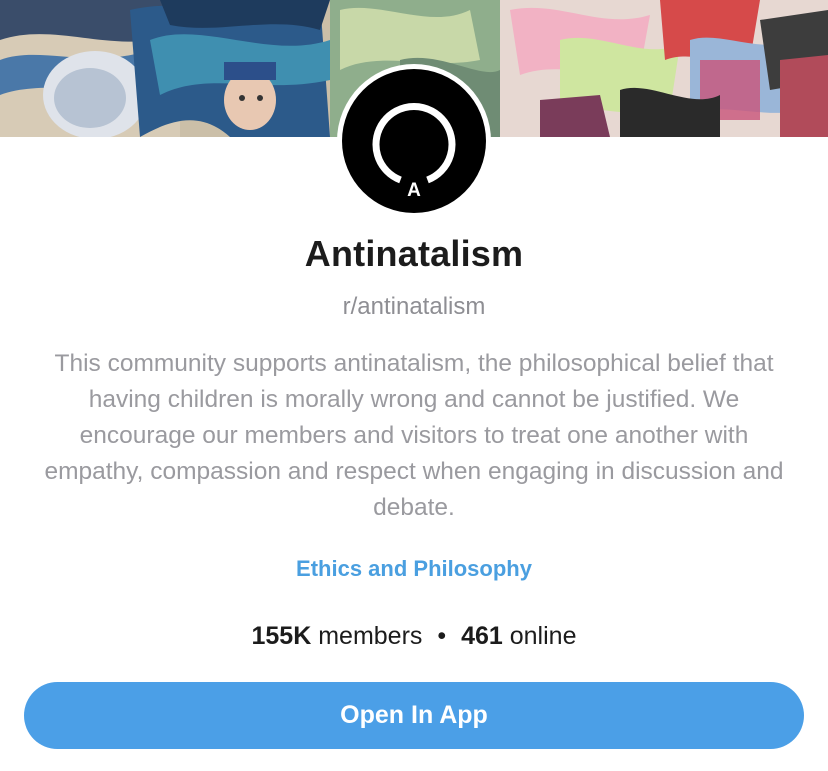 The height and width of the screenshot is (771, 828). What do you see at coordinates (414, 253) in the screenshot?
I see `community-title: Antinatalism` at bounding box center [414, 253].